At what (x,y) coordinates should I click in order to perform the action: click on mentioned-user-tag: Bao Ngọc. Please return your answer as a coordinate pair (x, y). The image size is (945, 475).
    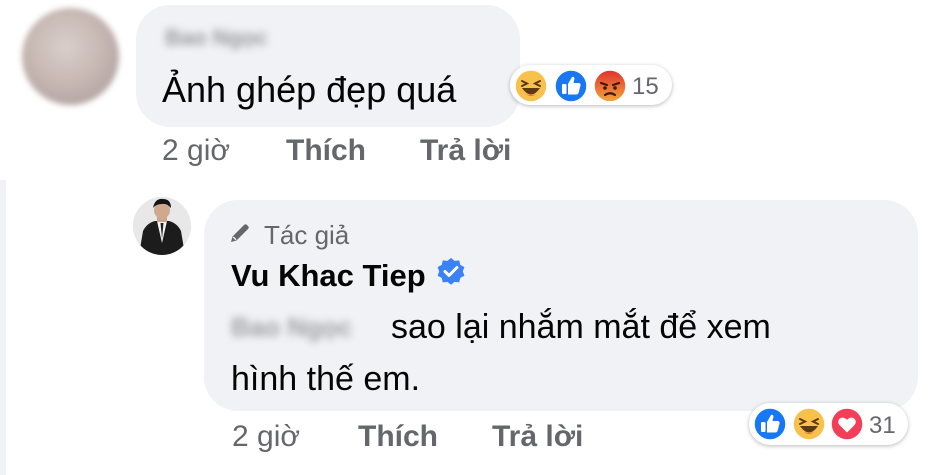
    Looking at the image, I should click on (304, 327).